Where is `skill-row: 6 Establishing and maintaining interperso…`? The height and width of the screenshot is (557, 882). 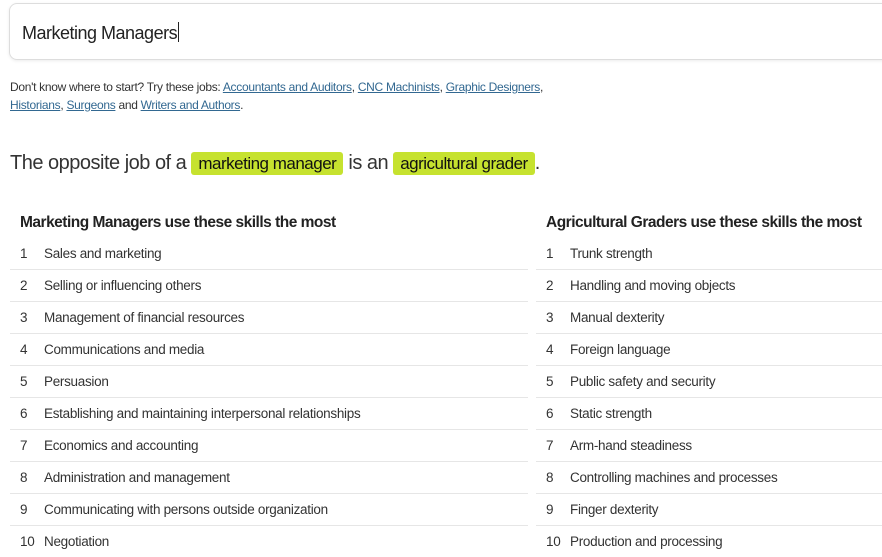
skill-row: 6 Establishing and maintaining interperso… is located at coordinates (269, 414).